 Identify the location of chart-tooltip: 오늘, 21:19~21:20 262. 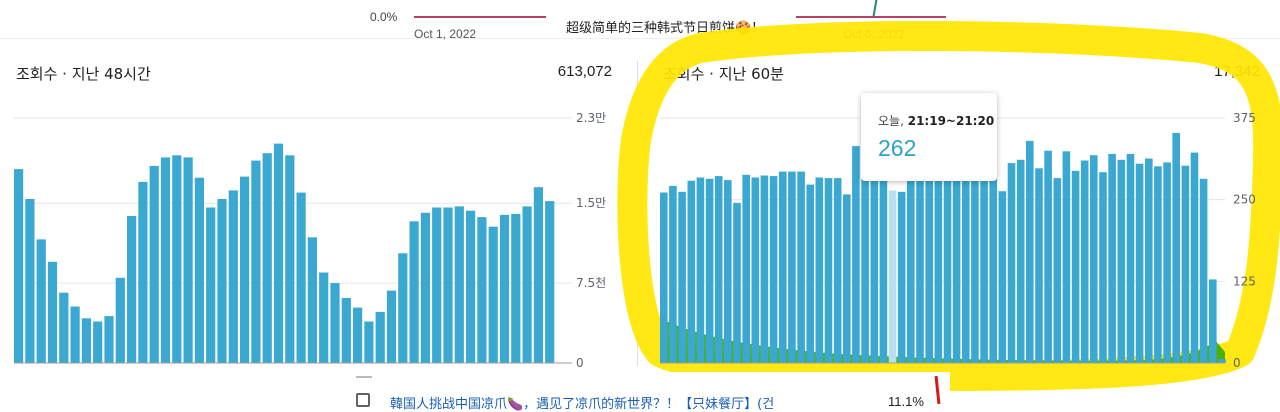
(929, 137).